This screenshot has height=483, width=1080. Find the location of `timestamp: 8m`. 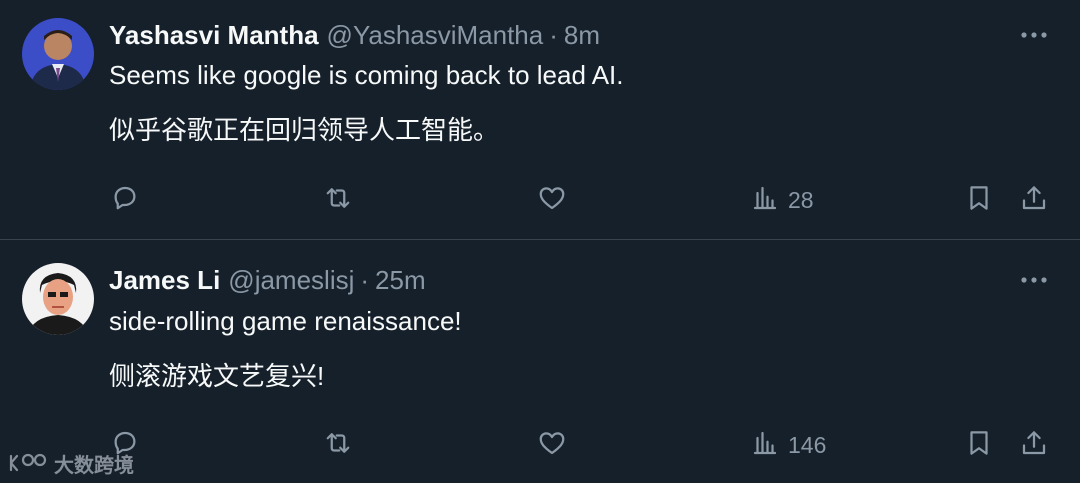

timestamp: 8m is located at coordinates (582, 35).